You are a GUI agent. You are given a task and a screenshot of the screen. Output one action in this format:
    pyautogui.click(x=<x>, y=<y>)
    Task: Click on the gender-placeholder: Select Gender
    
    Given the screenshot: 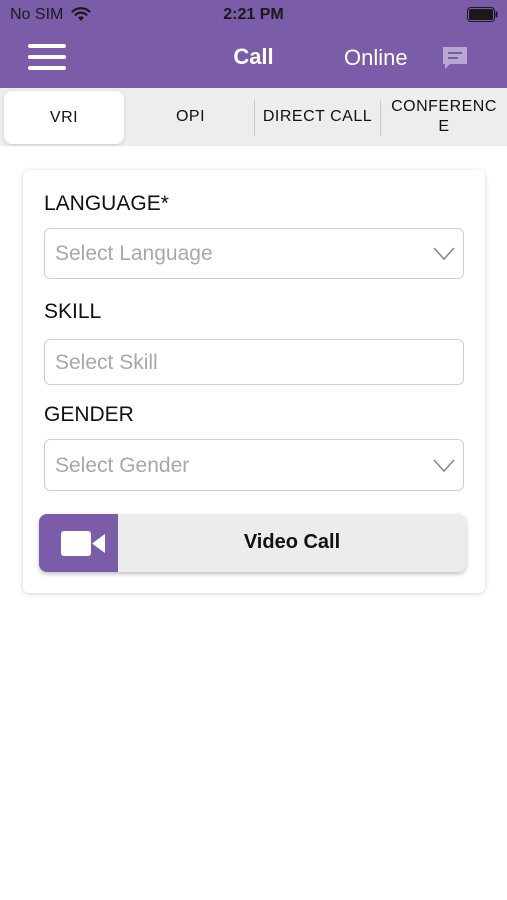 What is the action you would take?
    pyautogui.click(x=122, y=465)
    